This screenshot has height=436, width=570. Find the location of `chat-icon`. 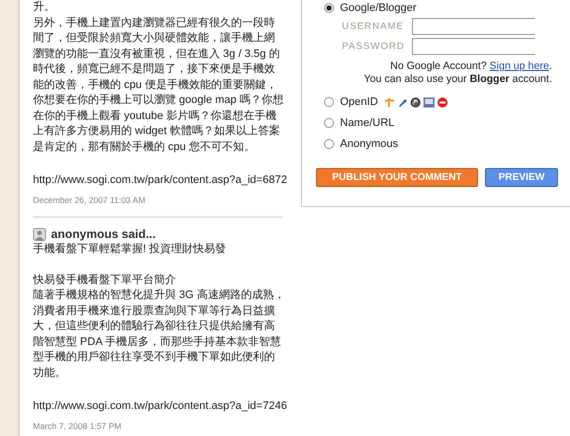

chat-icon is located at coordinates (428, 102).